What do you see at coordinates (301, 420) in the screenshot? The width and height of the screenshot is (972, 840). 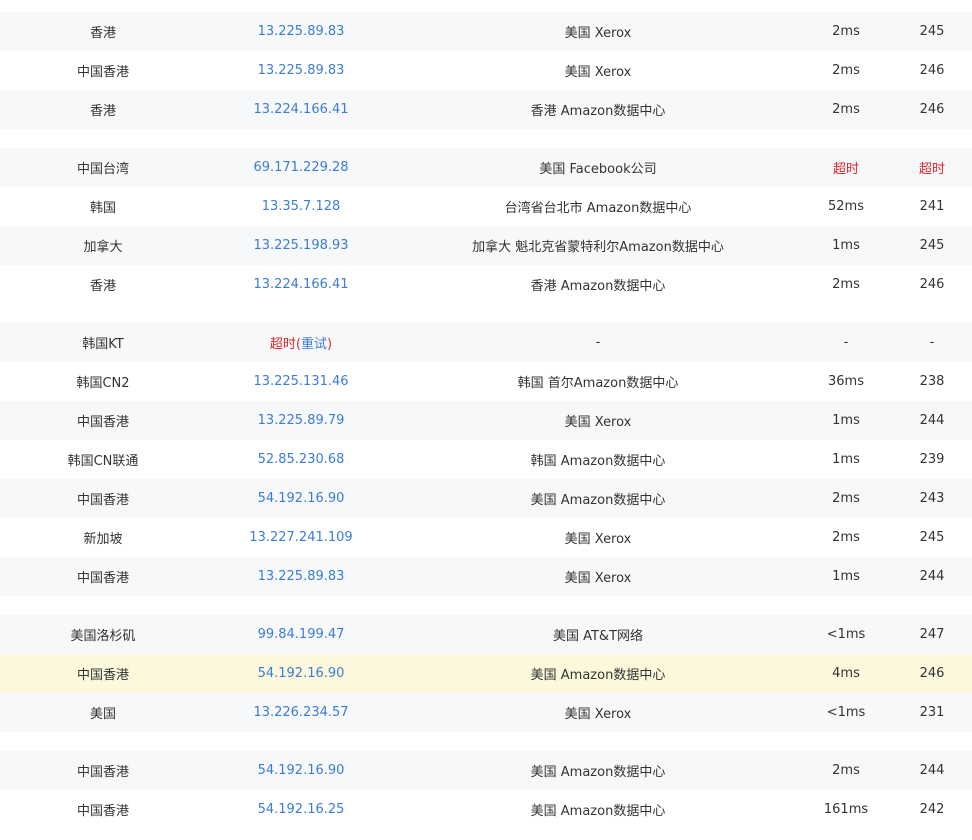 I see `ip-link: 13.225.89.79` at bounding box center [301, 420].